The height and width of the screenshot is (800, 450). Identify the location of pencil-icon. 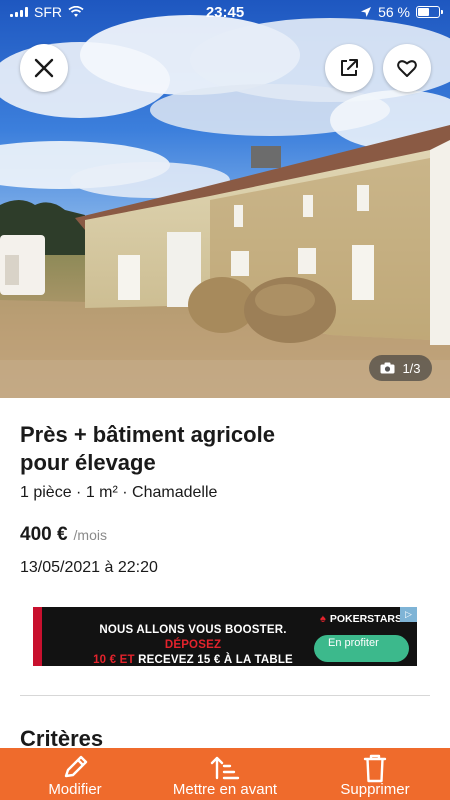
(76, 766).